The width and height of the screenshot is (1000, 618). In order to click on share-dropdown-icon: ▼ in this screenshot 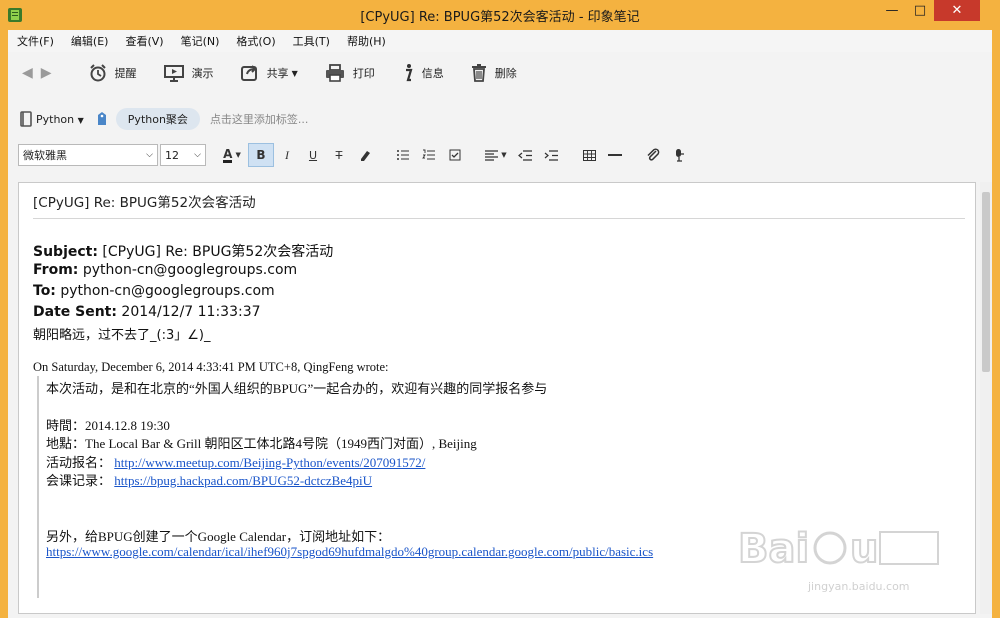, I will do `click(294, 73)`.